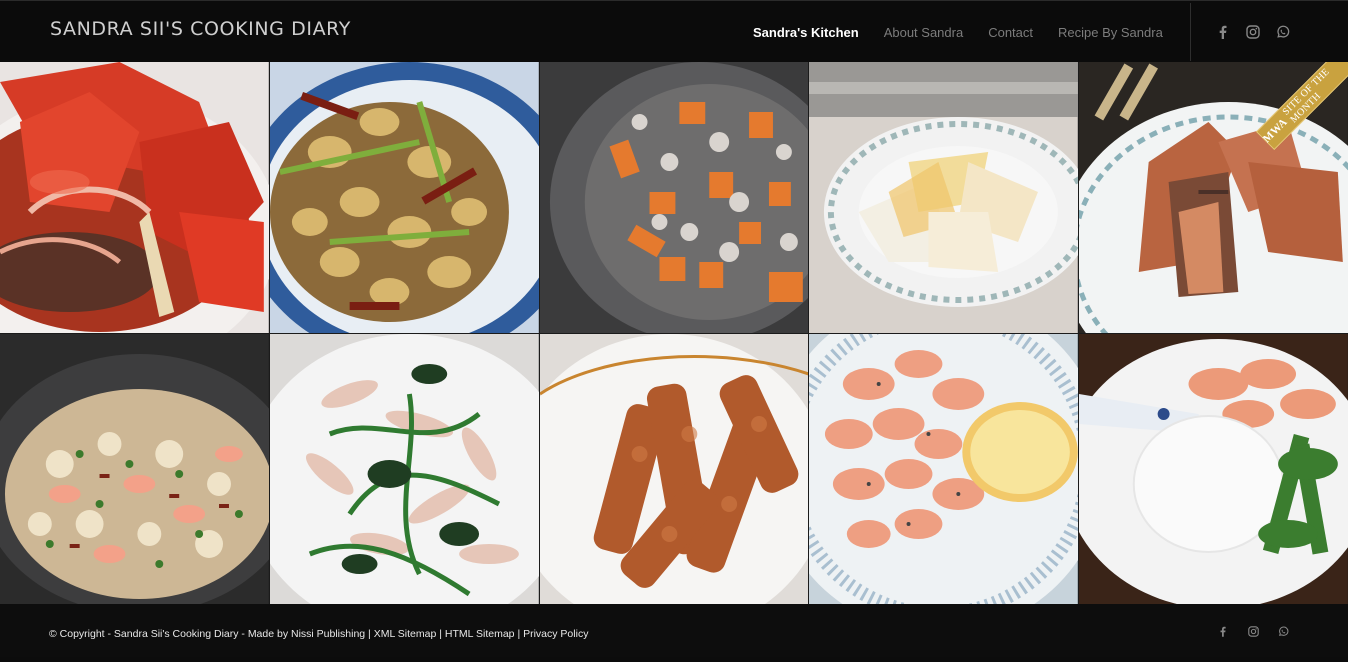  Describe the element at coordinates (1010, 32) in the screenshot. I see `nav-item-contact: Contact` at that location.